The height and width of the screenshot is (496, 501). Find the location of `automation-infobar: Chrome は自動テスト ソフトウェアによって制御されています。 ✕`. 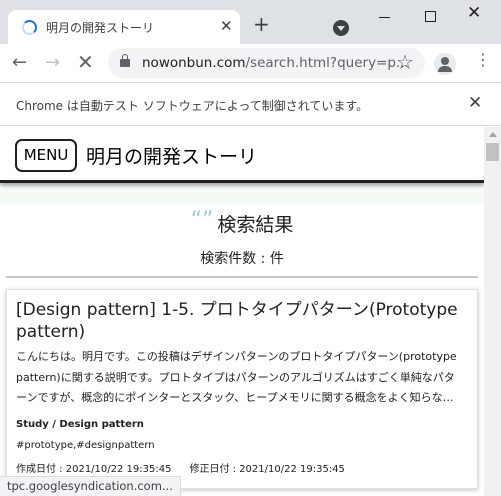

automation-infobar: Chrome は自動テスト ソフトウェアによって制御されています。 ✕ is located at coordinates (250, 104).